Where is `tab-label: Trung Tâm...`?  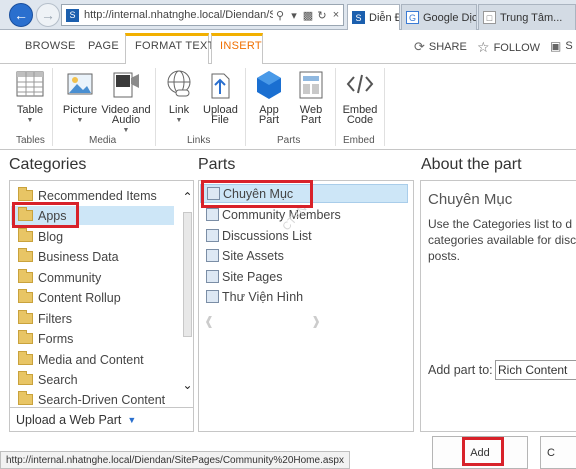 tab-label: Trung Tâm... is located at coordinates (531, 17).